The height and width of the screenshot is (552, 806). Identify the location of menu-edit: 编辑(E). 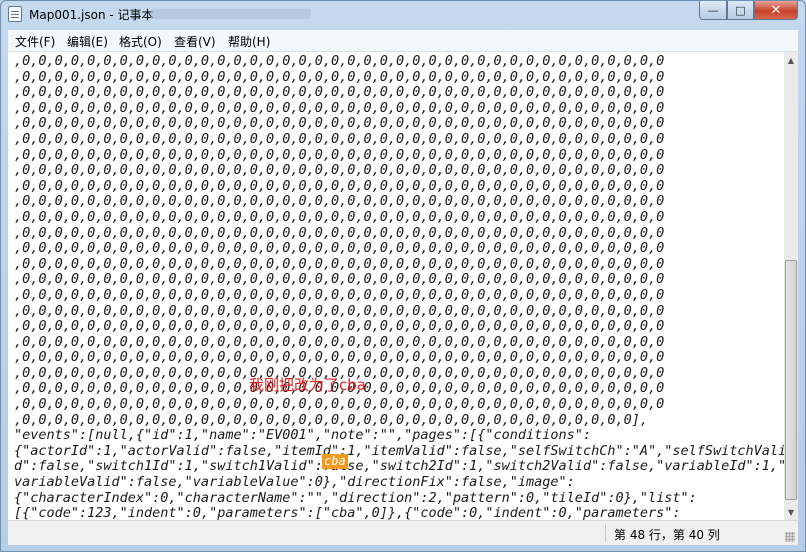
(87, 41).